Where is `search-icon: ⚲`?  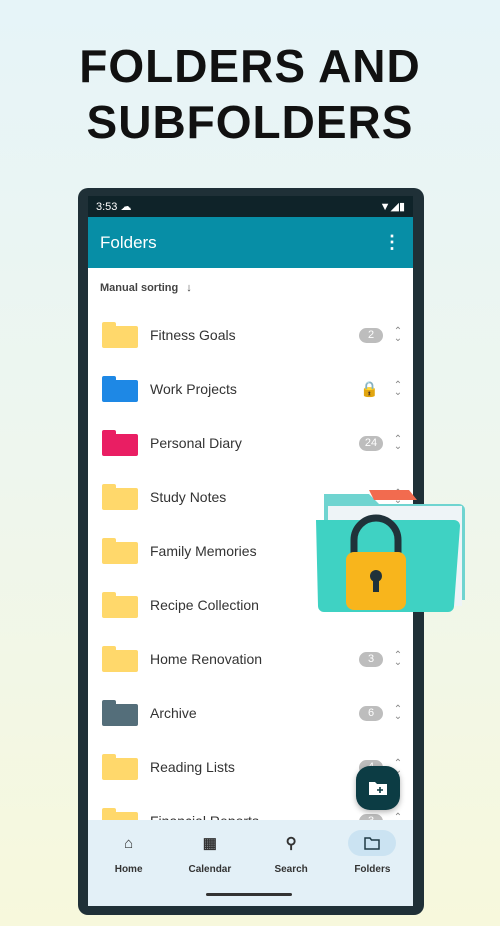 search-icon: ⚲ is located at coordinates (291, 843).